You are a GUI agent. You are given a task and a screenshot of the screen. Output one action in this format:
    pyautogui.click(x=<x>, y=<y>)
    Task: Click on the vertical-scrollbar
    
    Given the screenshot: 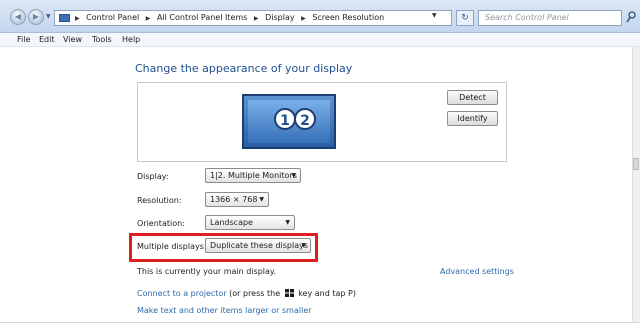 What is the action you would take?
    pyautogui.click(x=636, y=184)
    